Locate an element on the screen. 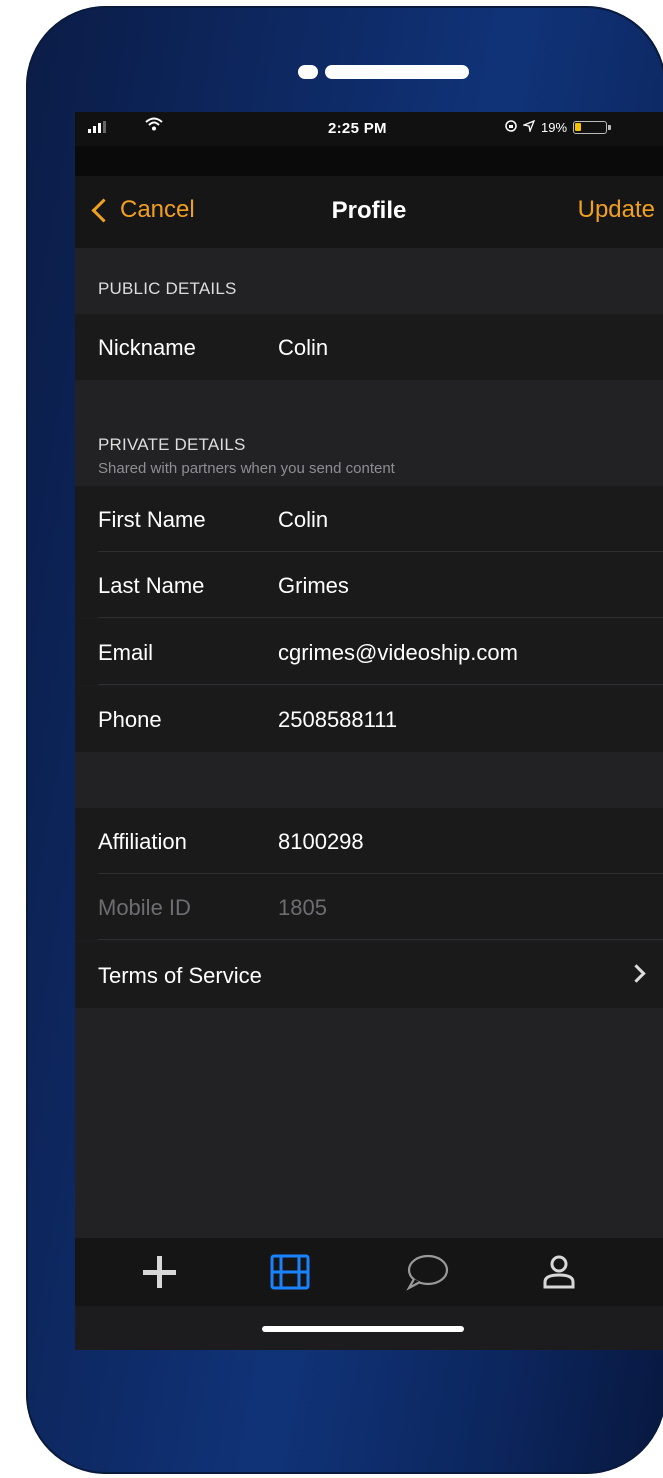 The width and height of the screenshot is (663, 1478). plus-icon is located at coordinates (159, 1272).